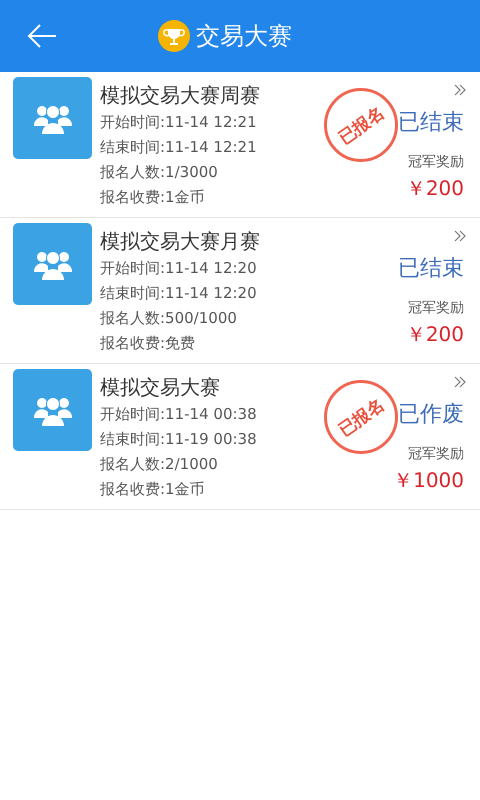 Image resolution: width=480 pixels, height=800 pixels. I want to click on contest-name: 模拟交易大赛周赛, so click(180, 95).